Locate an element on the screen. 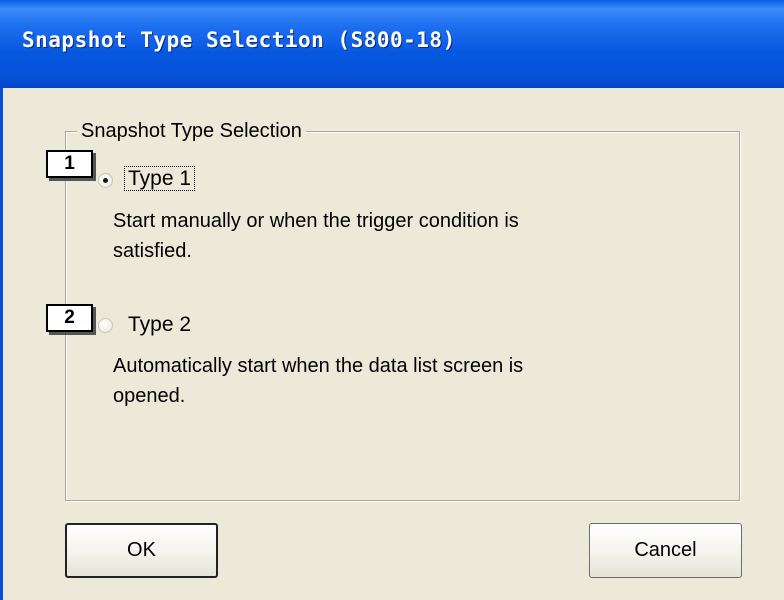  type1-label: Type 1 is located at coordinates (160, 178).